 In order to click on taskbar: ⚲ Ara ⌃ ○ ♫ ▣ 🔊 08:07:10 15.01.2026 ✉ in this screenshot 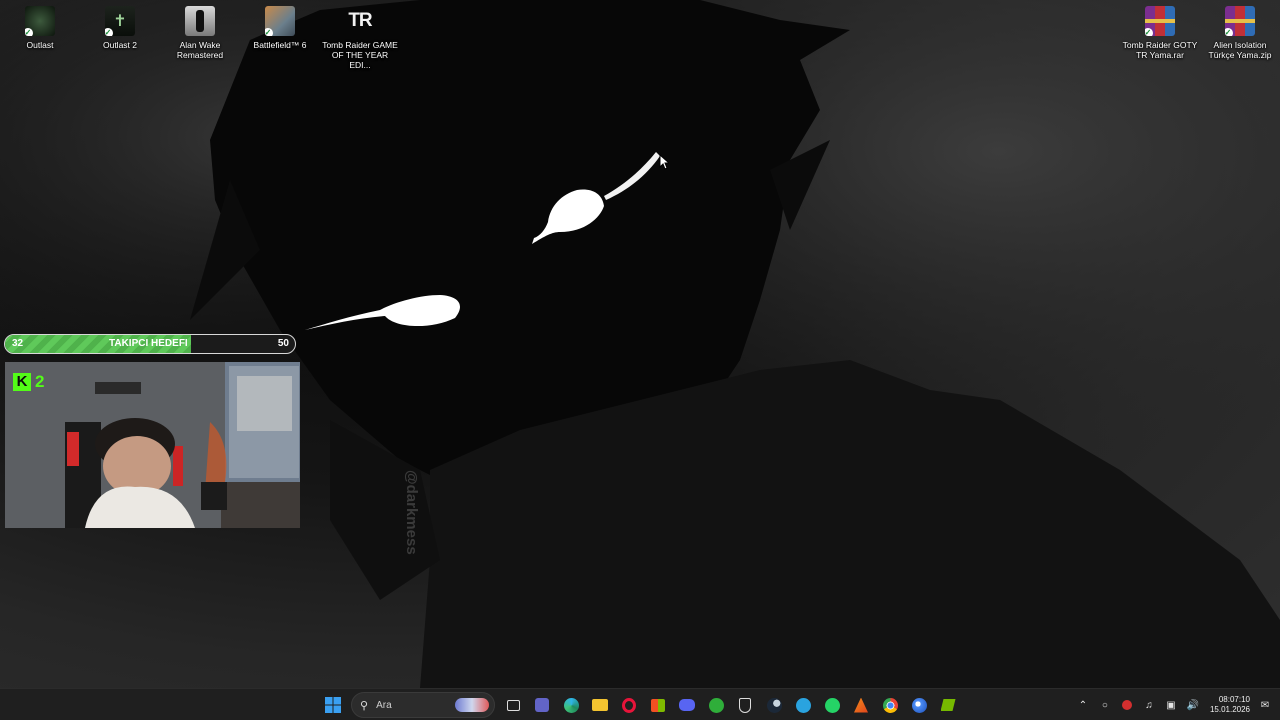, I will do `click(640, 704)`.